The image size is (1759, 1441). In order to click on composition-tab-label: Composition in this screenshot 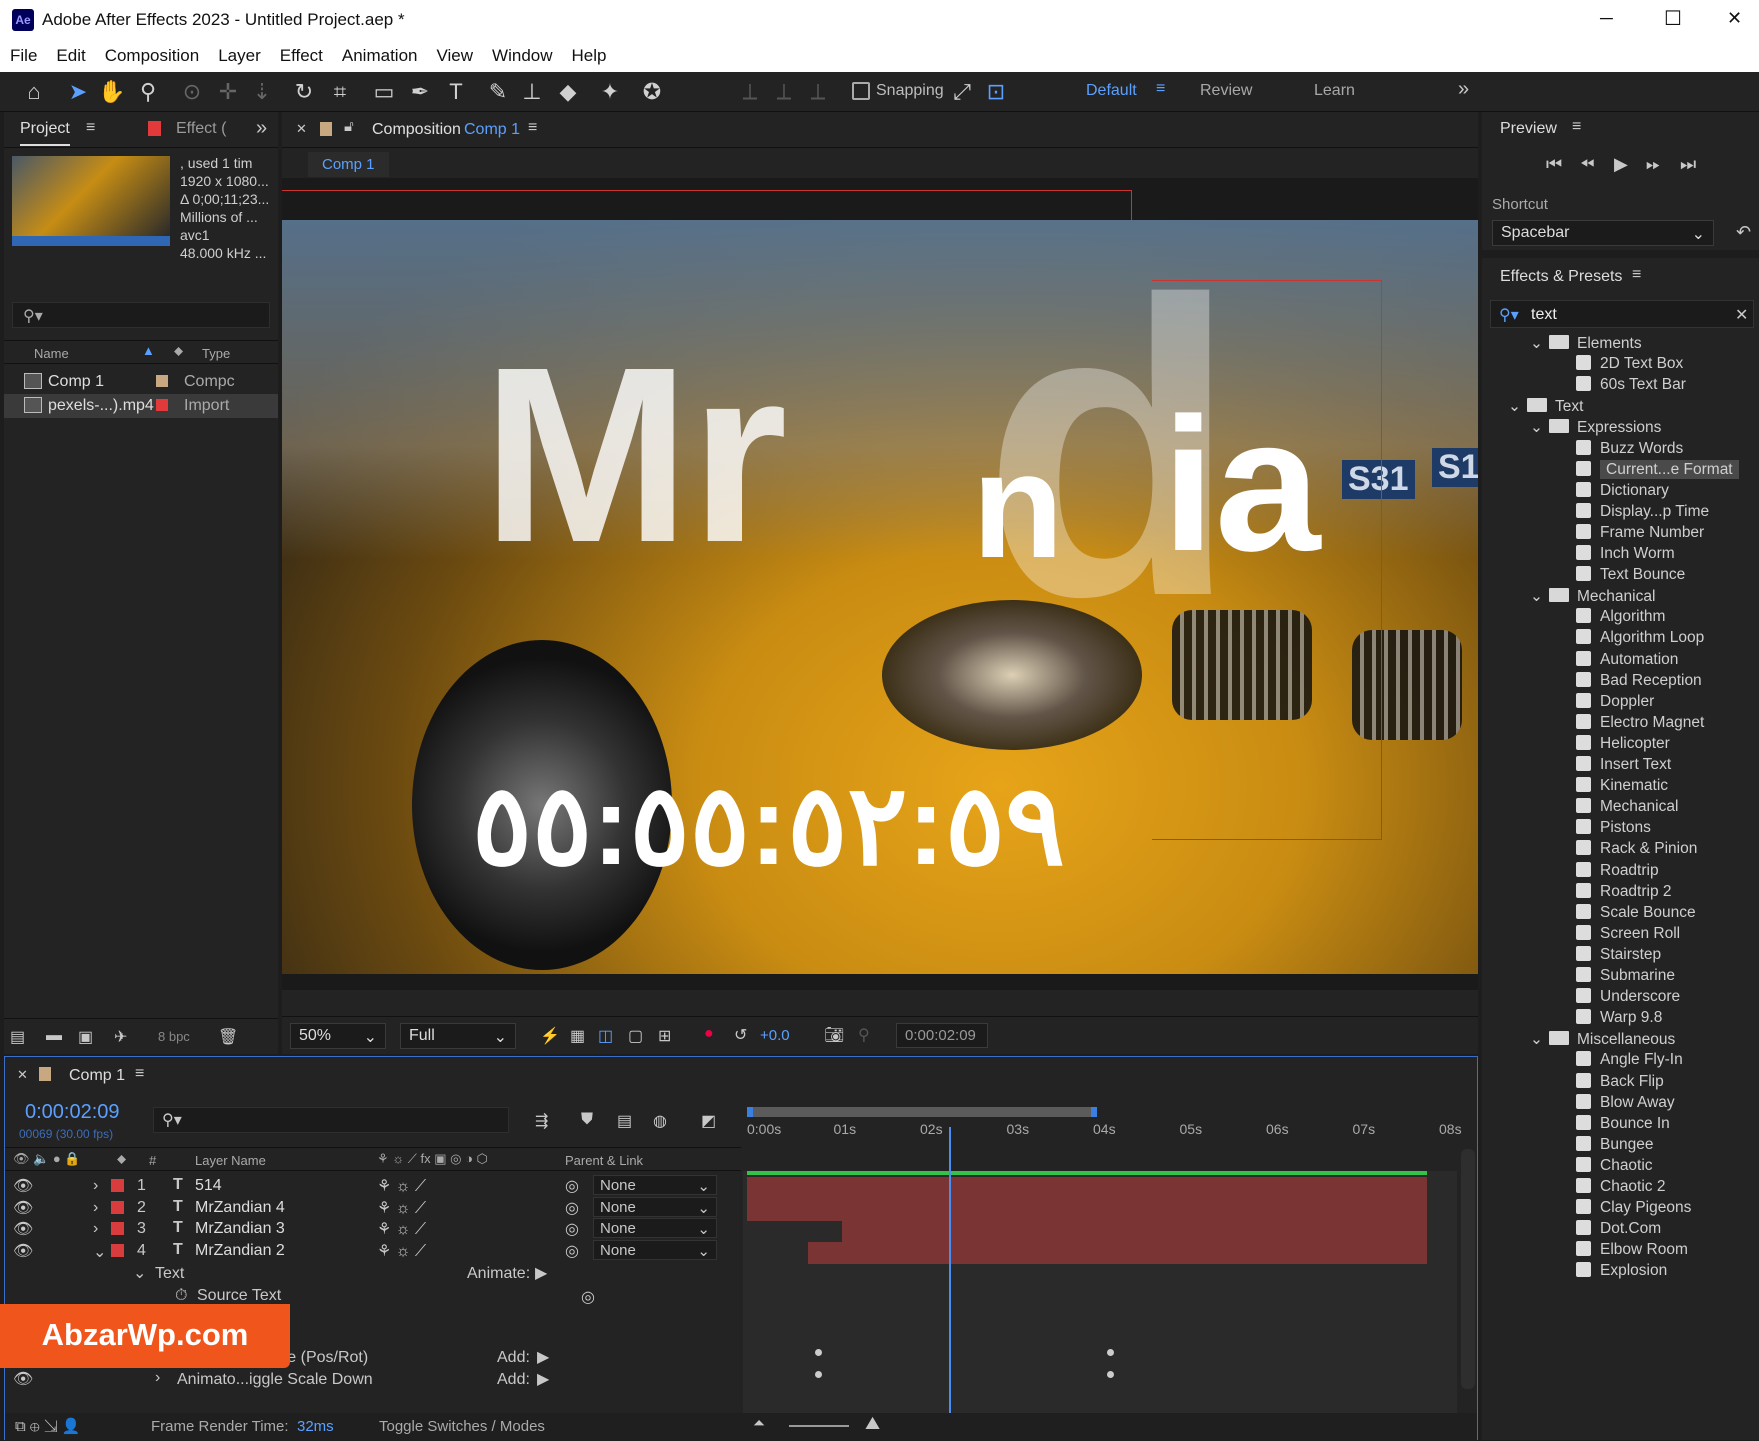, I will do `click(416, 130)`.